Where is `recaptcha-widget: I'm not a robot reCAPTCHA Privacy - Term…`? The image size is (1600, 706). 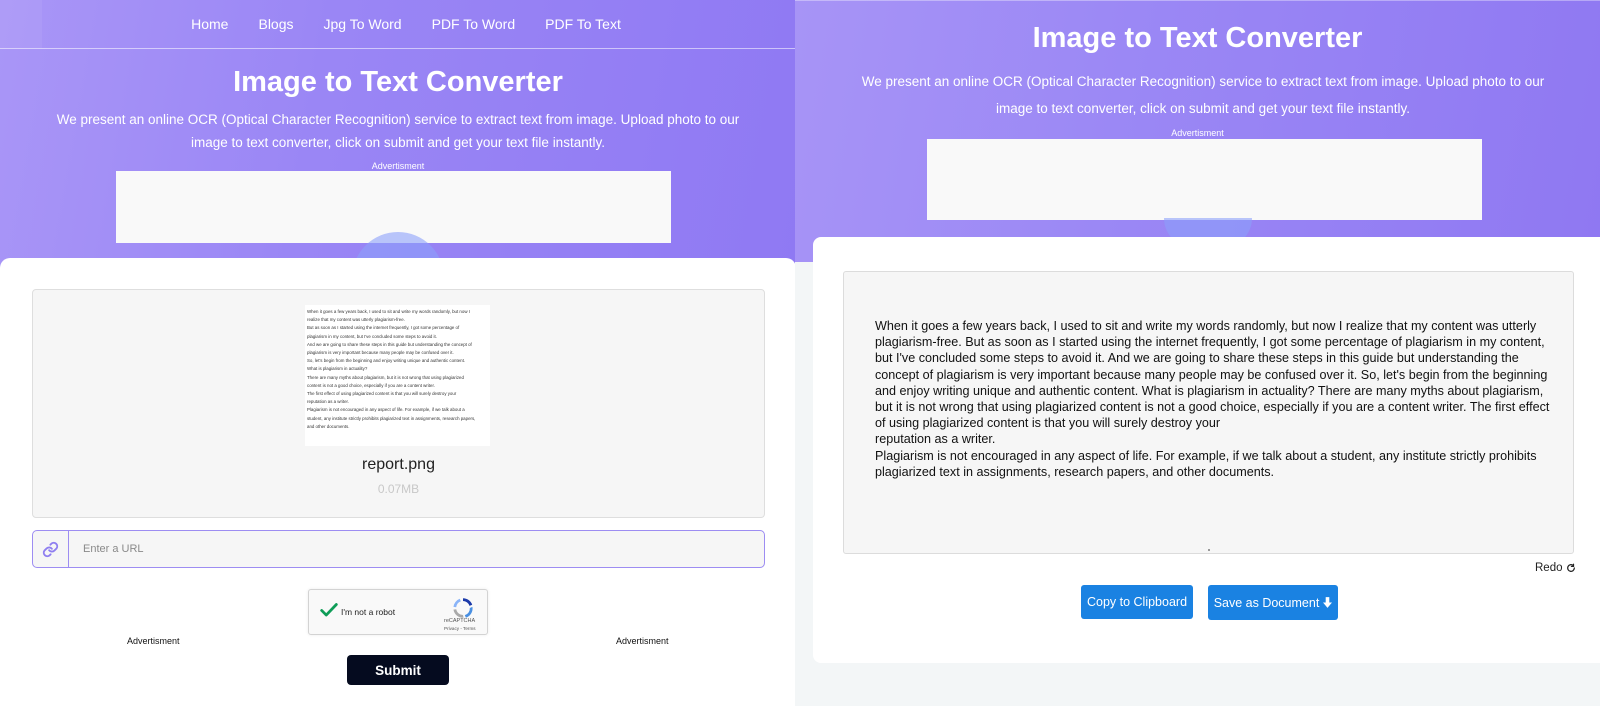
recaptcha-widget: I'm not a robot reCAPTCHA Privacy - Term… is located at coordinates (398, 612).